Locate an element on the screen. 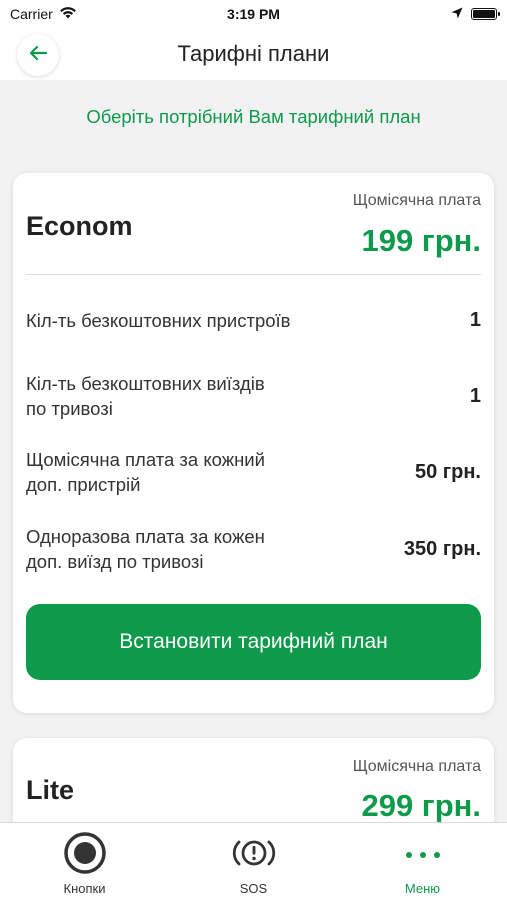  detail-value: 50 грн. is located at coordinates (448, 471).